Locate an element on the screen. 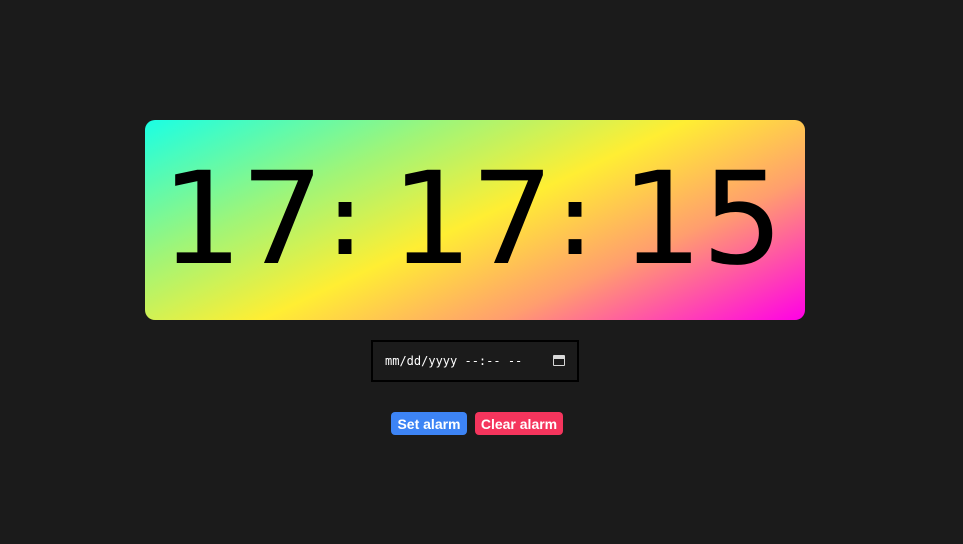 Image resolution: width=963 pixels, height=544 pixels. alarm-datetime-input: mm/dd/yyyy --:-- -- is located at coordinates (475, 361).